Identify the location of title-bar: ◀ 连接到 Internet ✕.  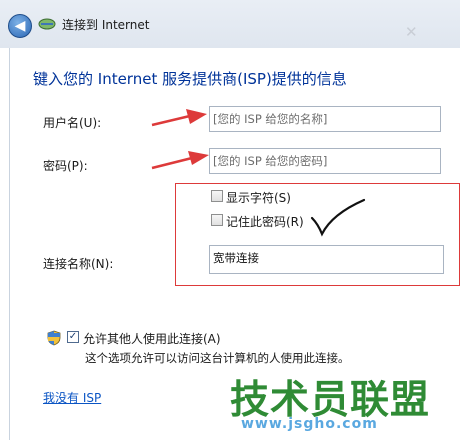
(230, 24).